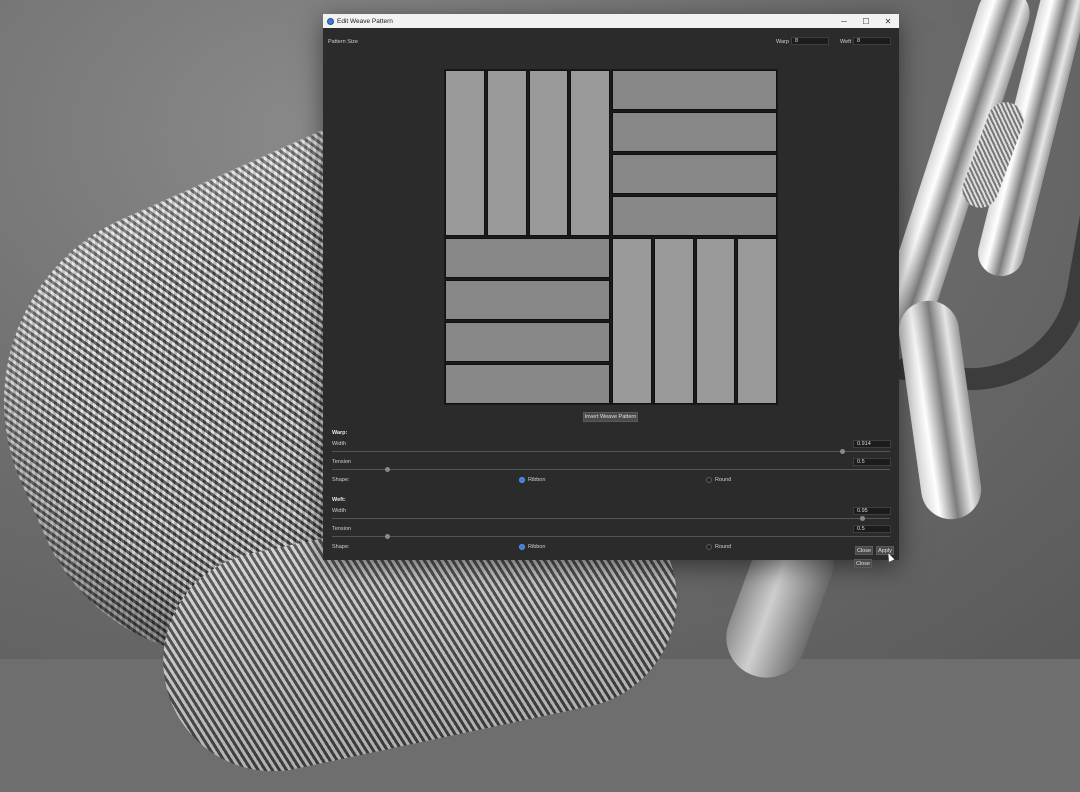 This screenshot has width=1080, height=792. What do you see at coordinates (343, 42) in the screenshot?
I see `pattern-size-label: Pattern Size` at bounding box center [343, 42].